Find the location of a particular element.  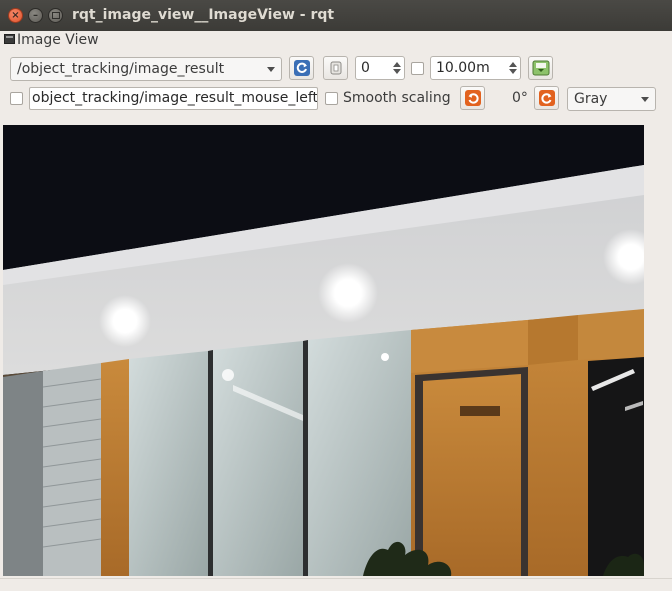

rotate-left-button is located at coordinates (472, 98).